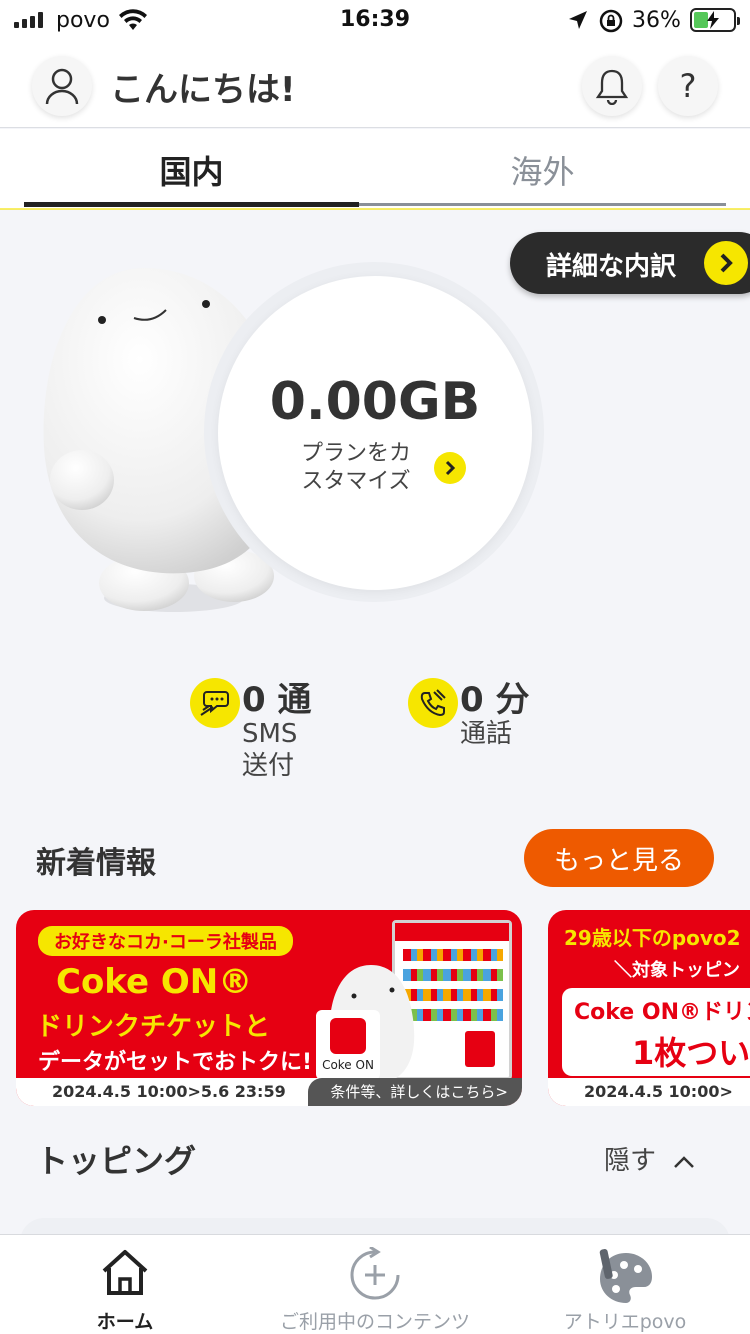 The image size is (750, 1334). I want to click on tab-indicator-active, so click(191, 204).